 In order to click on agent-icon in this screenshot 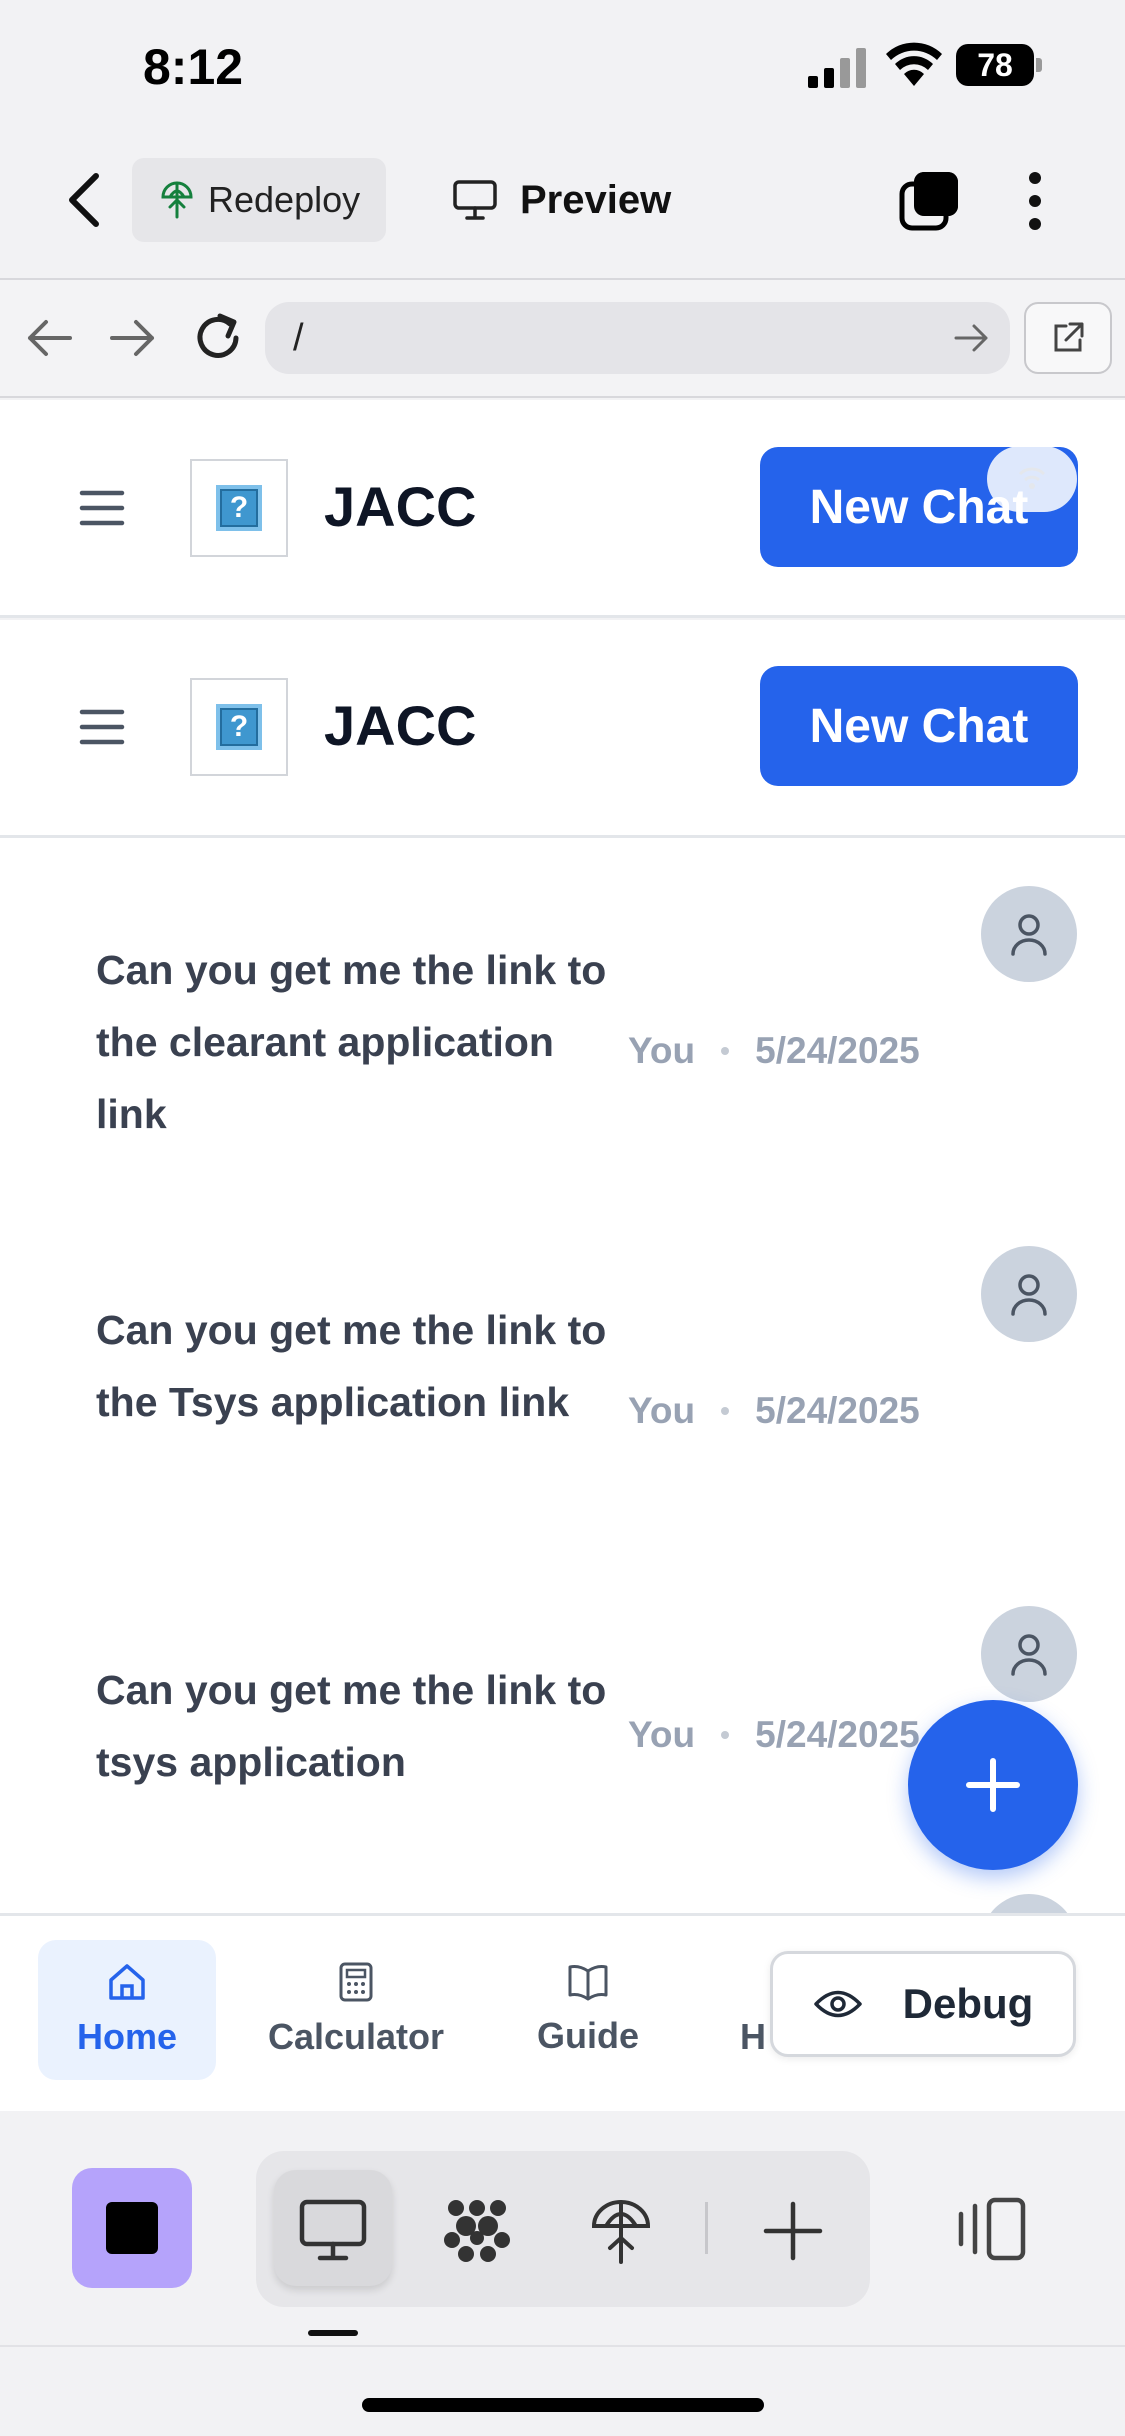, I will do `click(477, 2231)`.